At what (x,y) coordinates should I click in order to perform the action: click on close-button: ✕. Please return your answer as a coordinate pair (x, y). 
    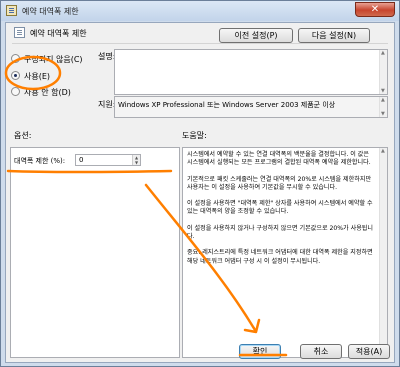
    Looking at the image, I should click on (375, 9).